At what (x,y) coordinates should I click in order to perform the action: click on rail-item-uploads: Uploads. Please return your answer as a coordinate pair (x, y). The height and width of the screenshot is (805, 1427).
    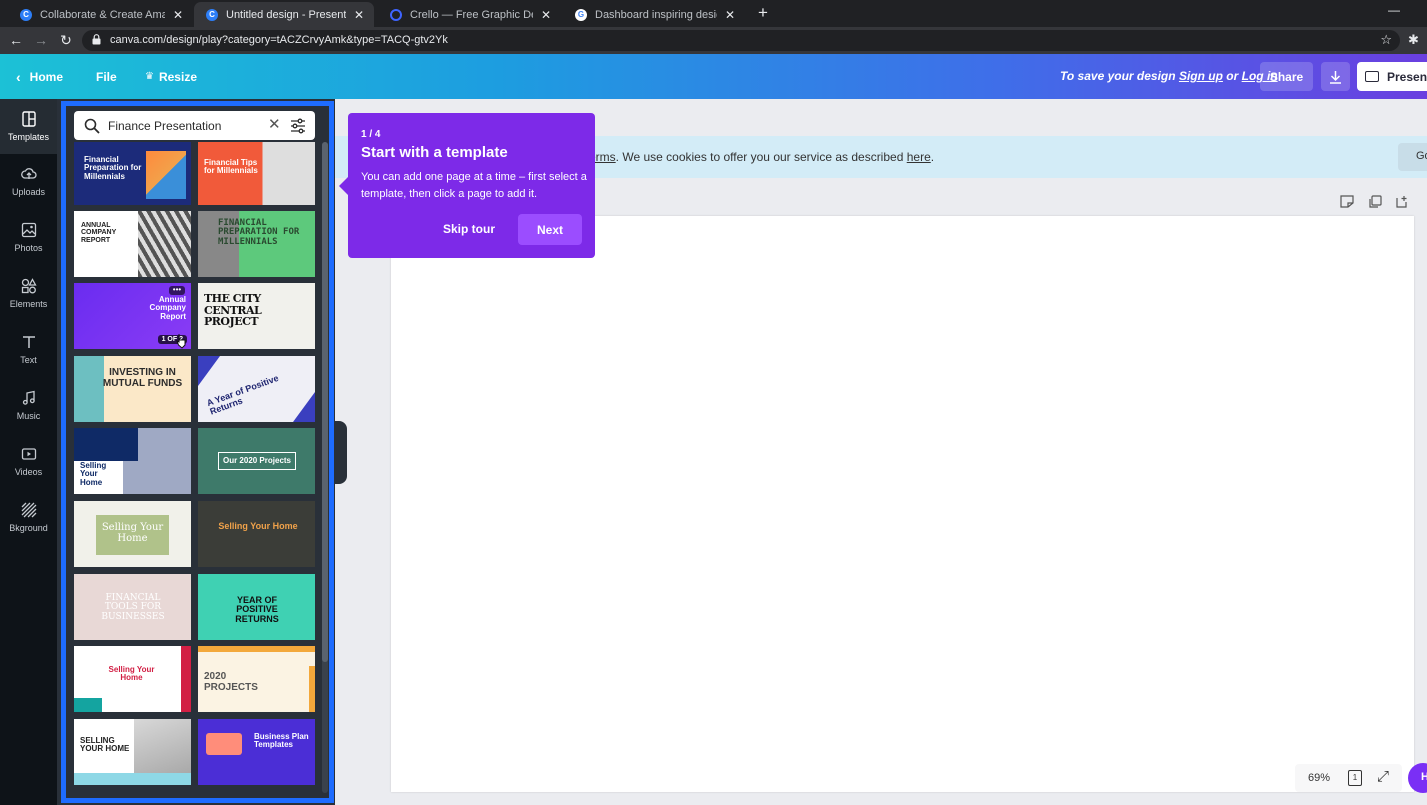
    Looking at the image, I should click on (28, 181).